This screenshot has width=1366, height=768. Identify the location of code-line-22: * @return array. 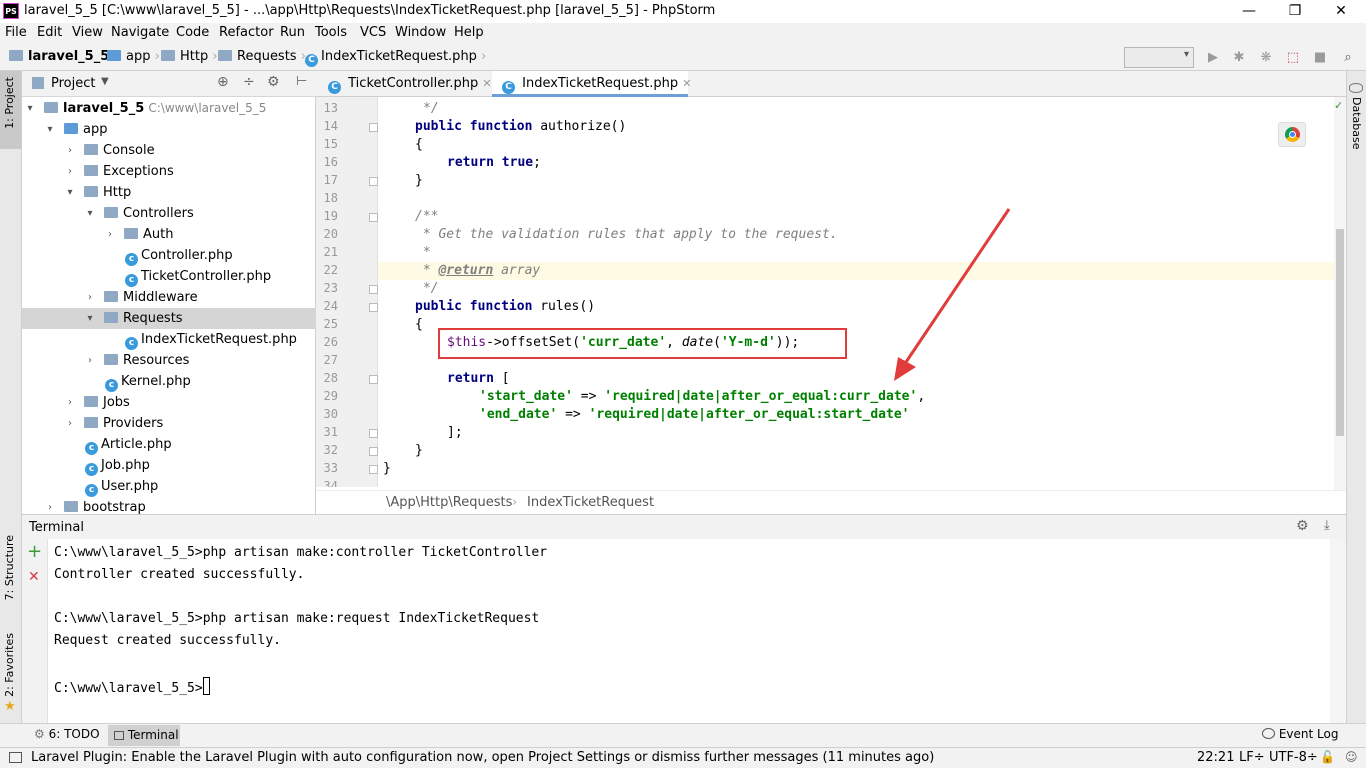
(477, 270).